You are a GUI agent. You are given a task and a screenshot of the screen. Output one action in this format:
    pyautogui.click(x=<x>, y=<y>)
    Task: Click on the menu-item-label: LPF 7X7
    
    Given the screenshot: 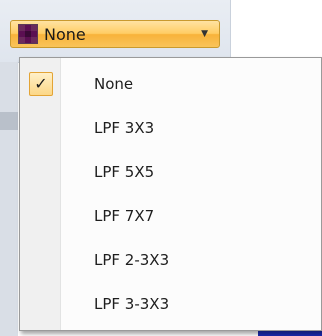 What is the action you would take?
    pyautogui.click(x=124, y=216)
    